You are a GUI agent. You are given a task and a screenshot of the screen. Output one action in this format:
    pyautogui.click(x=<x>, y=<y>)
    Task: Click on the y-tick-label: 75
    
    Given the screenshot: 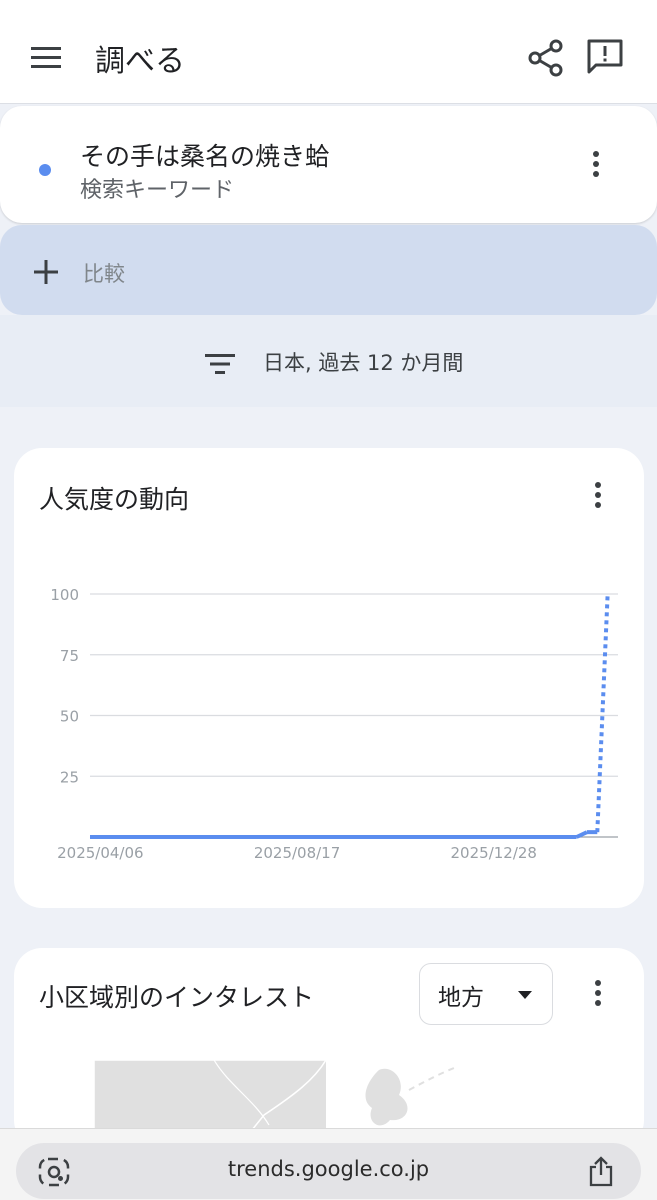 What is the action you would take?
    pyautogui.click(x=69, y=656)
    